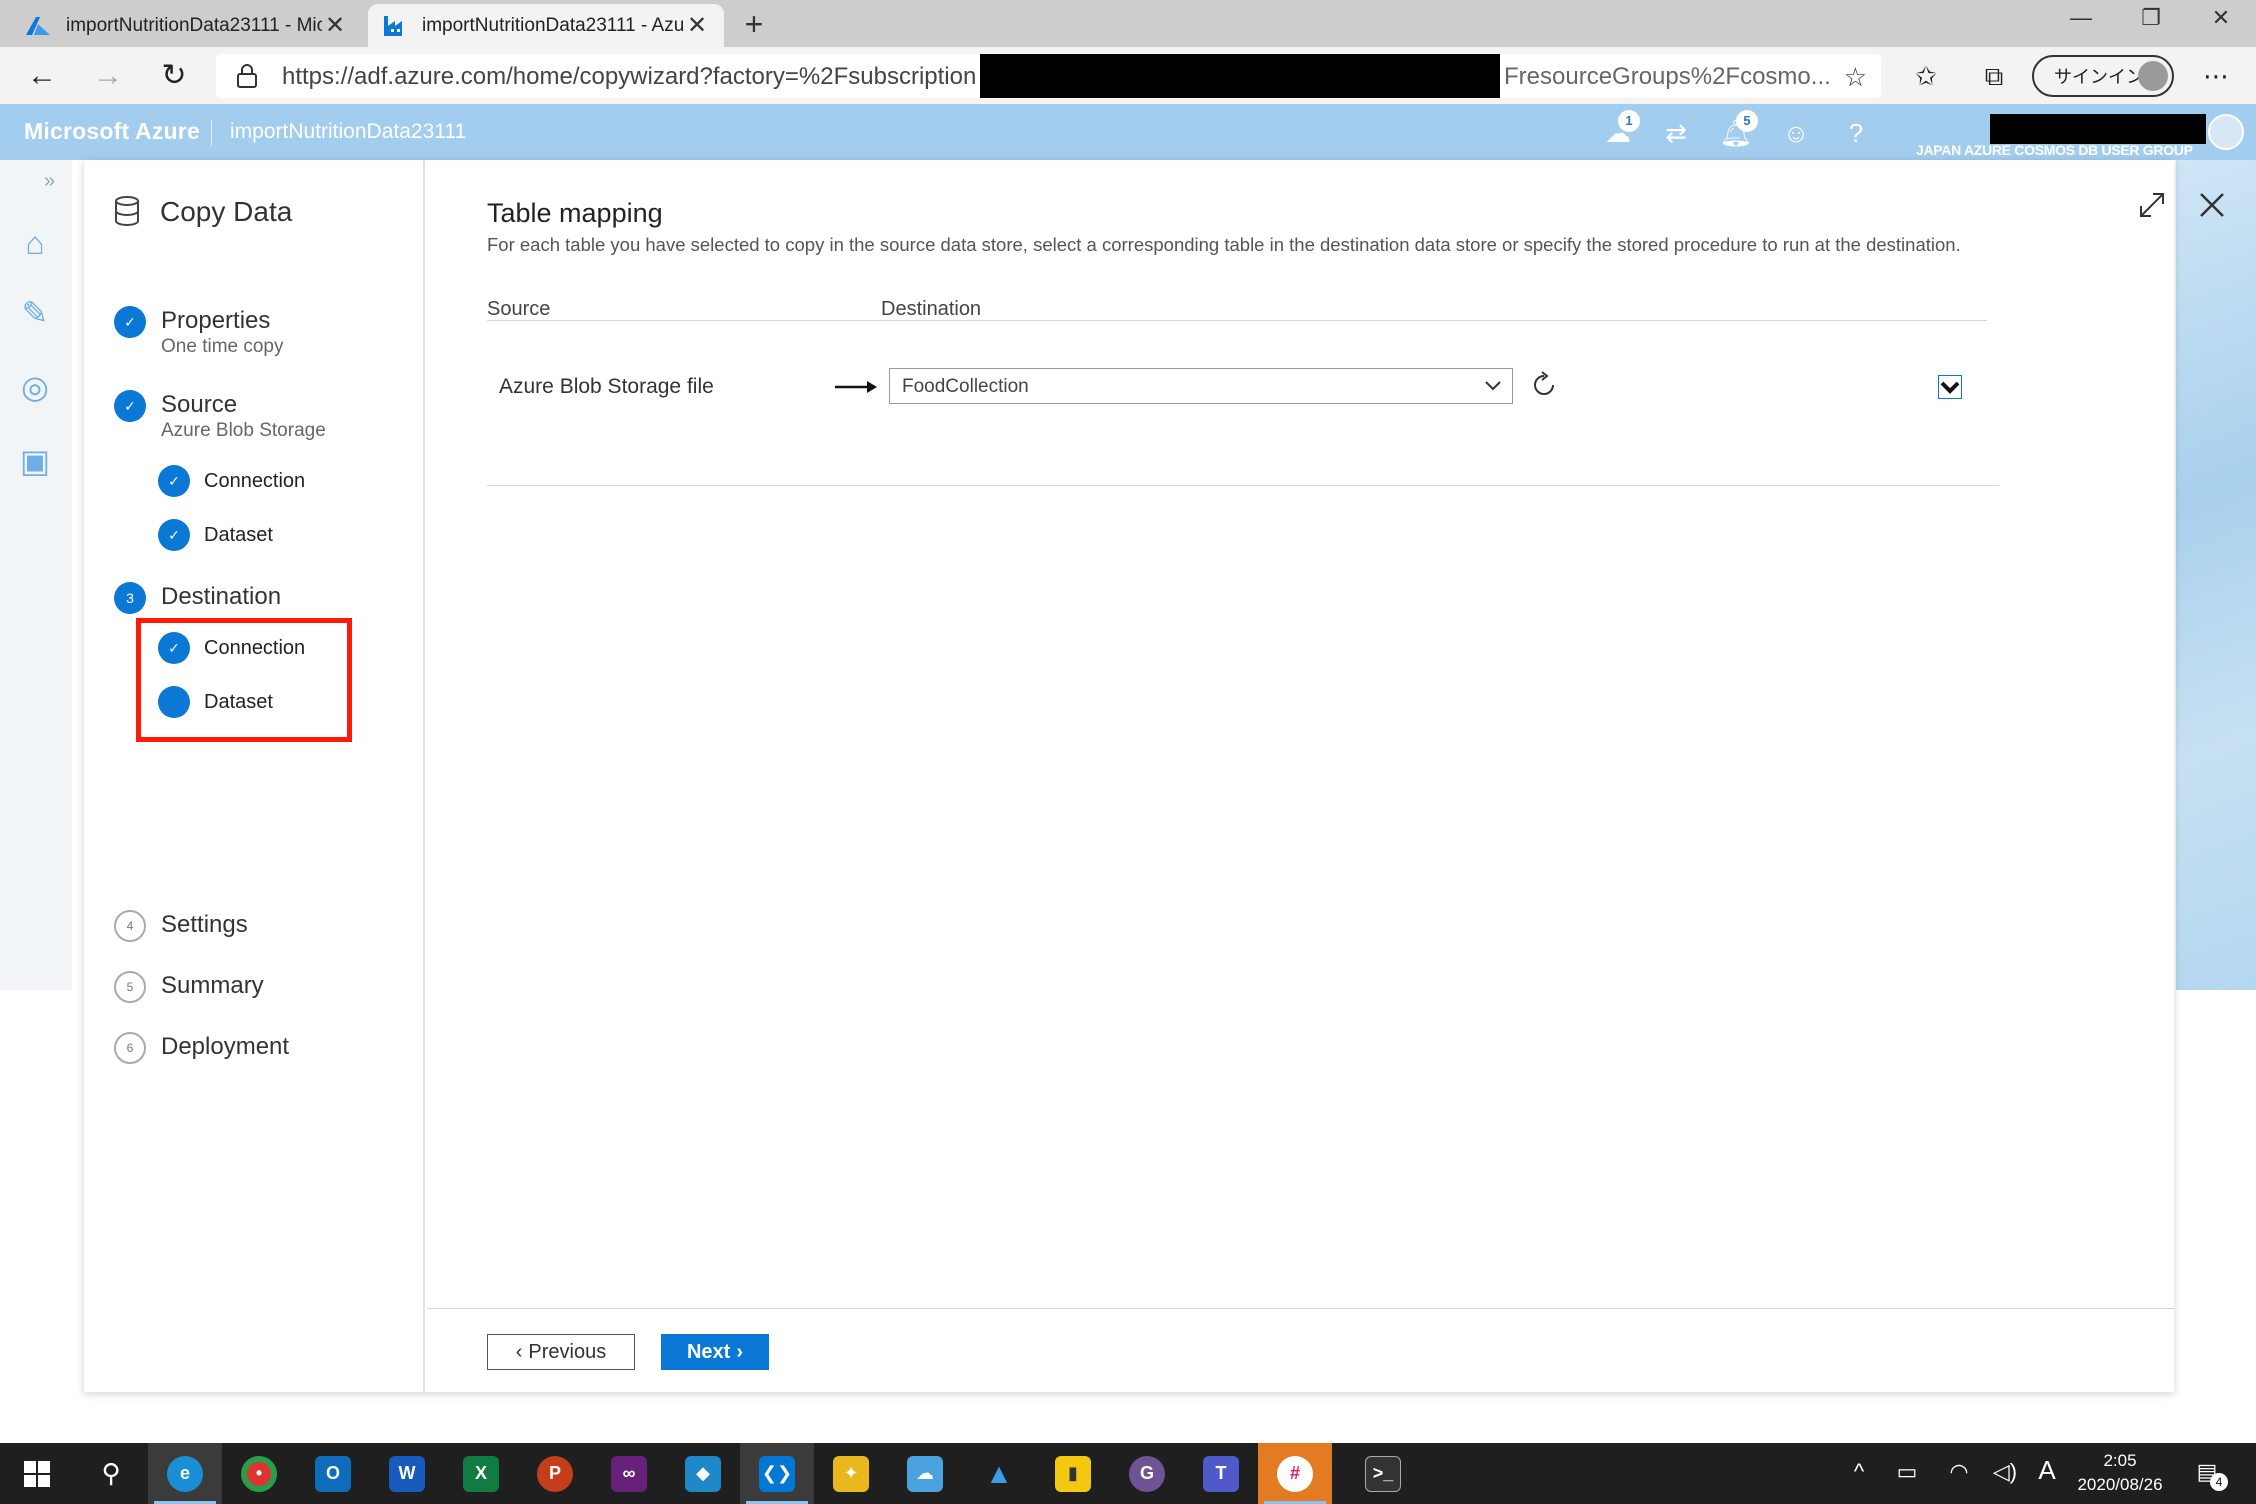  What do you see at coordinates (2151, 18) in the screenshot?
I see `restore-icon: ❐` at bounding box center [2151, 18].